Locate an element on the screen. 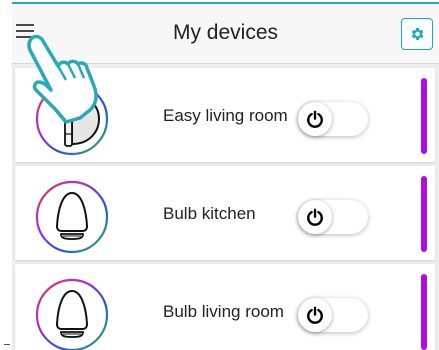  edge-tick is located at coordinates (7, 344).